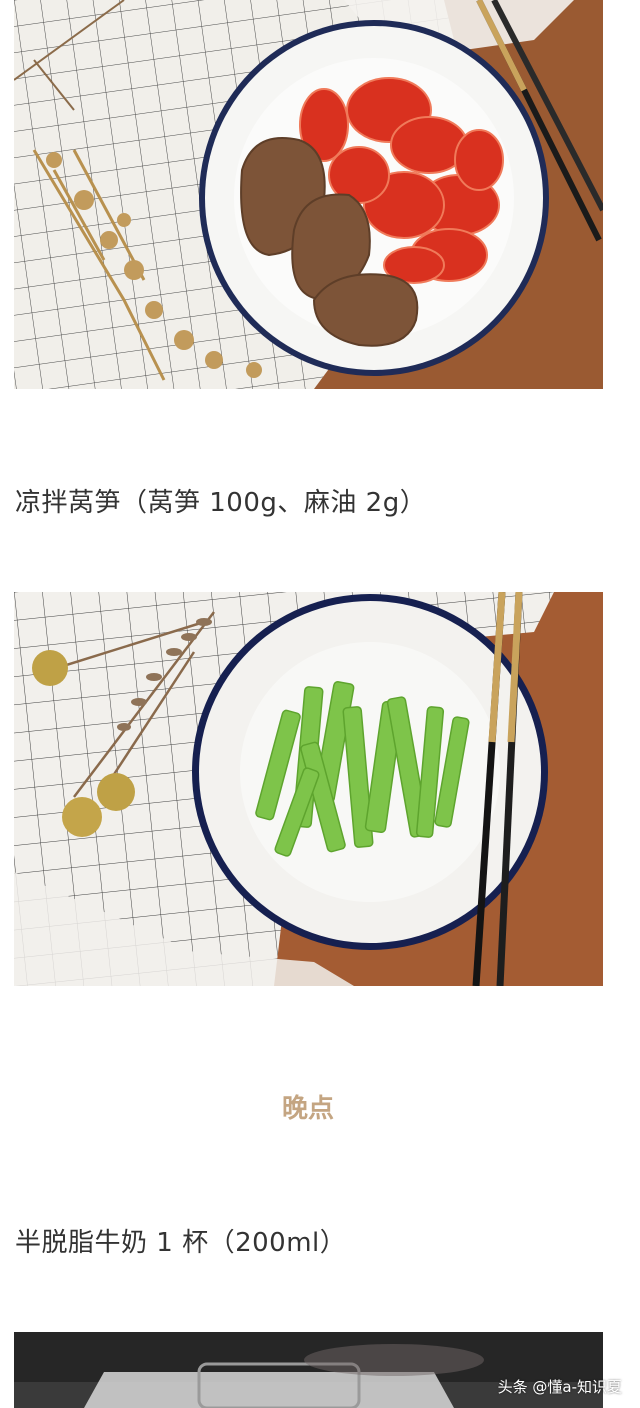  What do you see at coordinates (307, 1109) in the screenshot?
I see `evening-snack-heading: 晚点` at bounding box center [307, 1109].